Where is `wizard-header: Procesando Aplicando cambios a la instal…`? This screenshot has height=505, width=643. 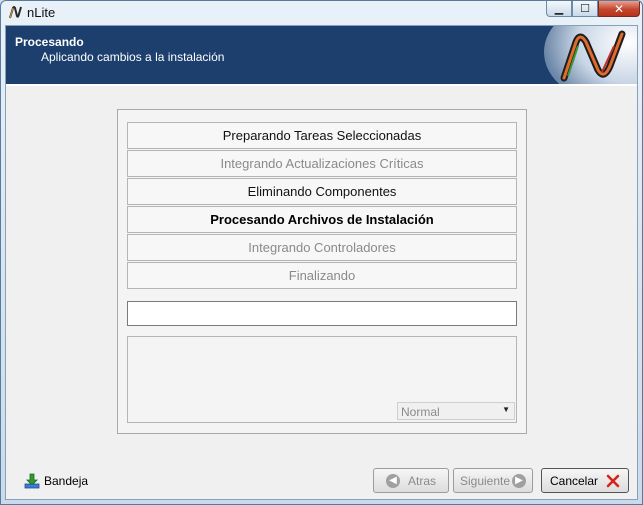 wizard-header: Procesando Aplicando cambios a la instal… is located at coordinates (321, 55).